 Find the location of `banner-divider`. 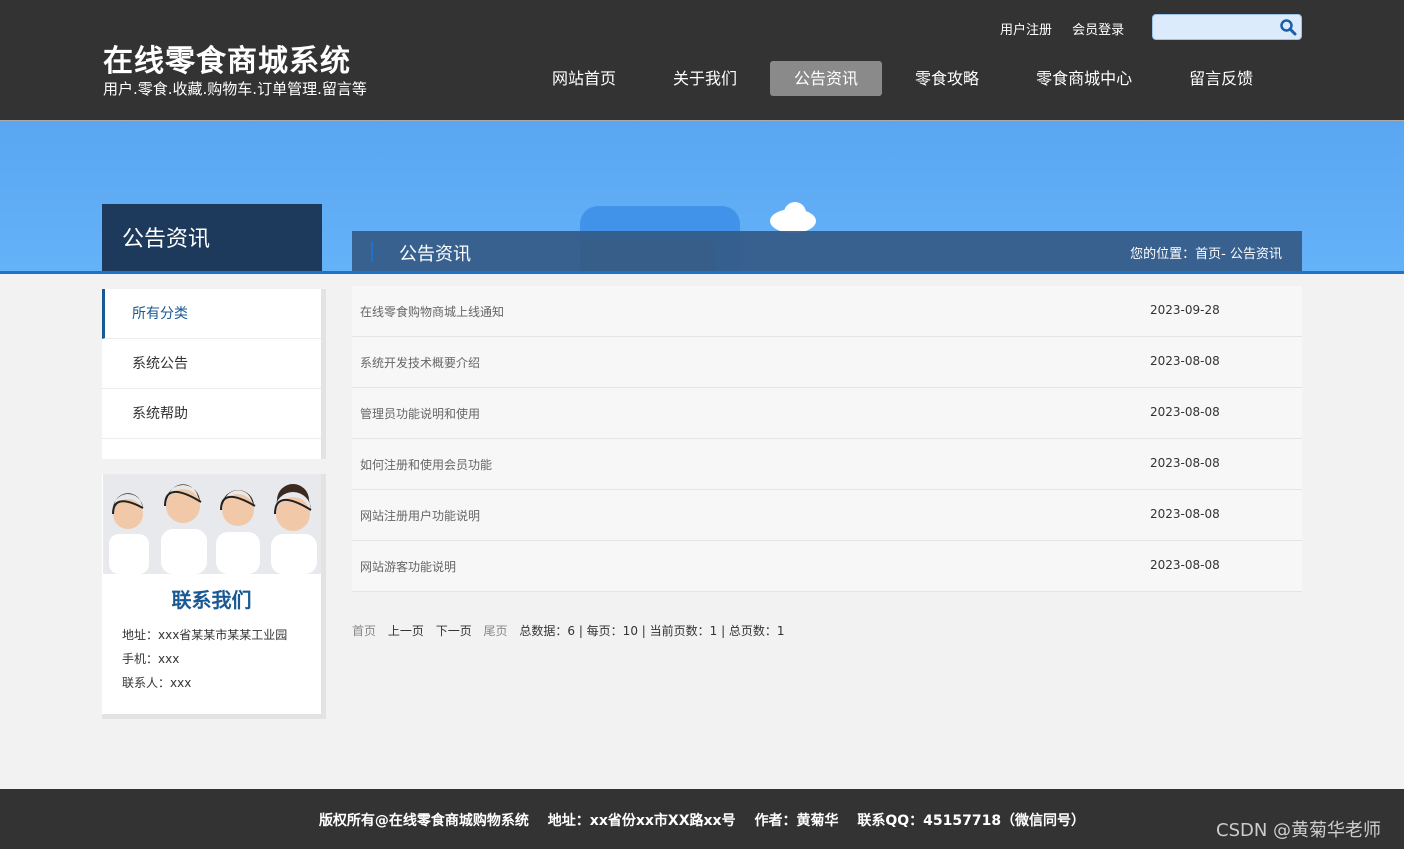

banner-divider is located at coordinates (702, 272).